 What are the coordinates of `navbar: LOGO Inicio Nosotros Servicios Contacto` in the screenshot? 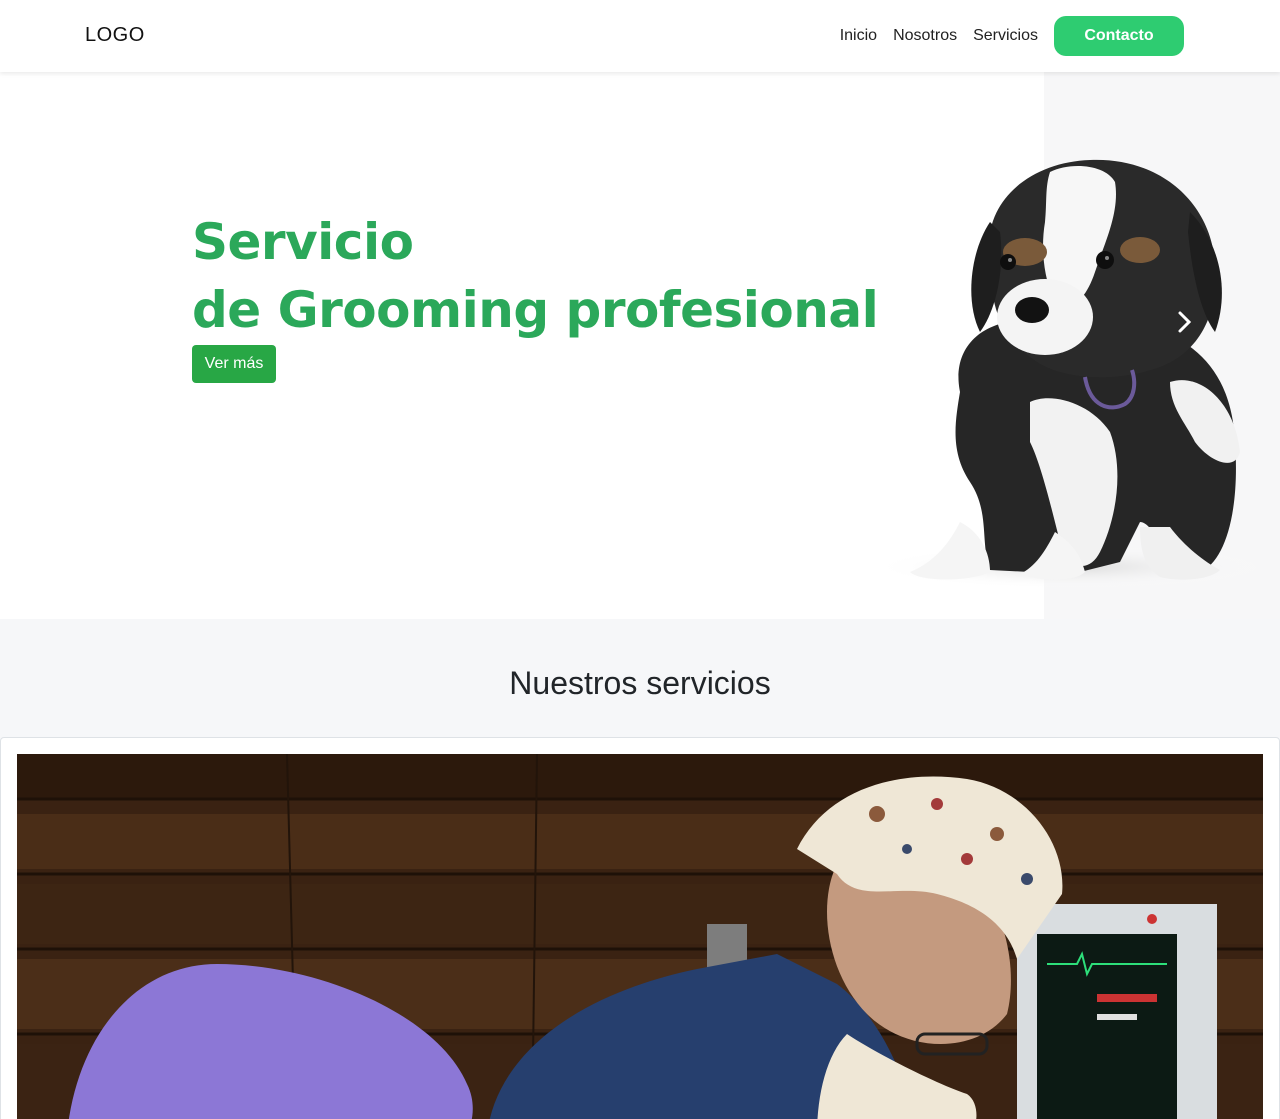 It's located at (640, 36).